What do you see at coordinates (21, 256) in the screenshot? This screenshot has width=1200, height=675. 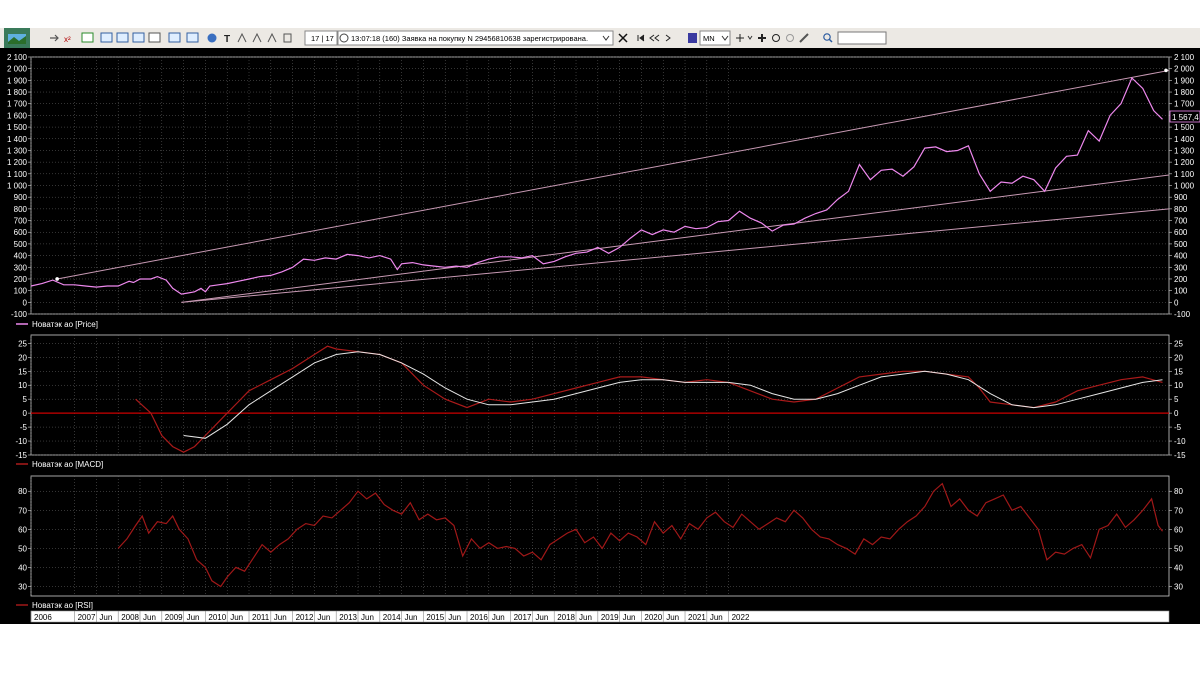 I see `price-tick-label-left: 400` at bounding box center [21, 256].